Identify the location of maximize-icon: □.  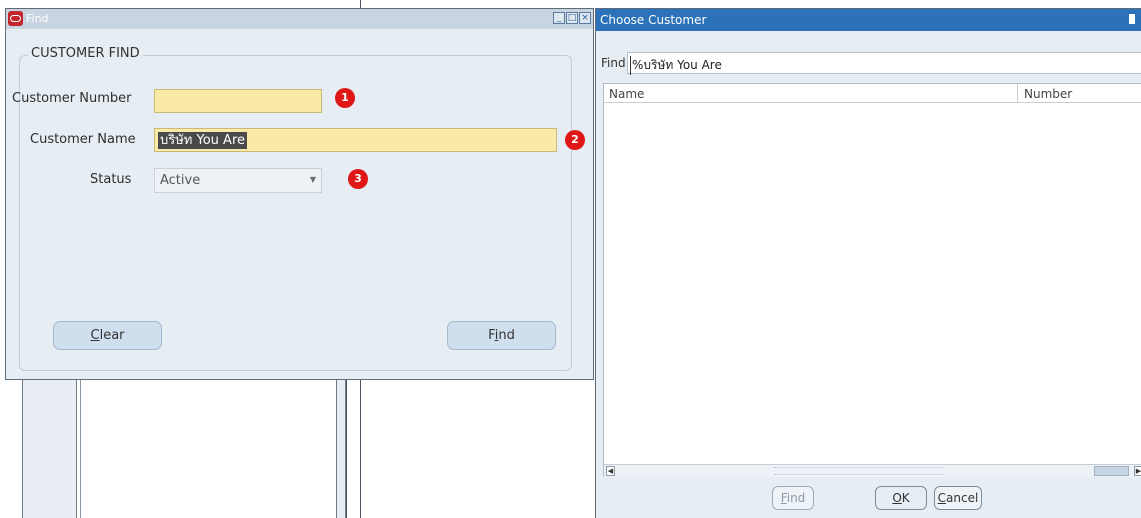
(572, 18).